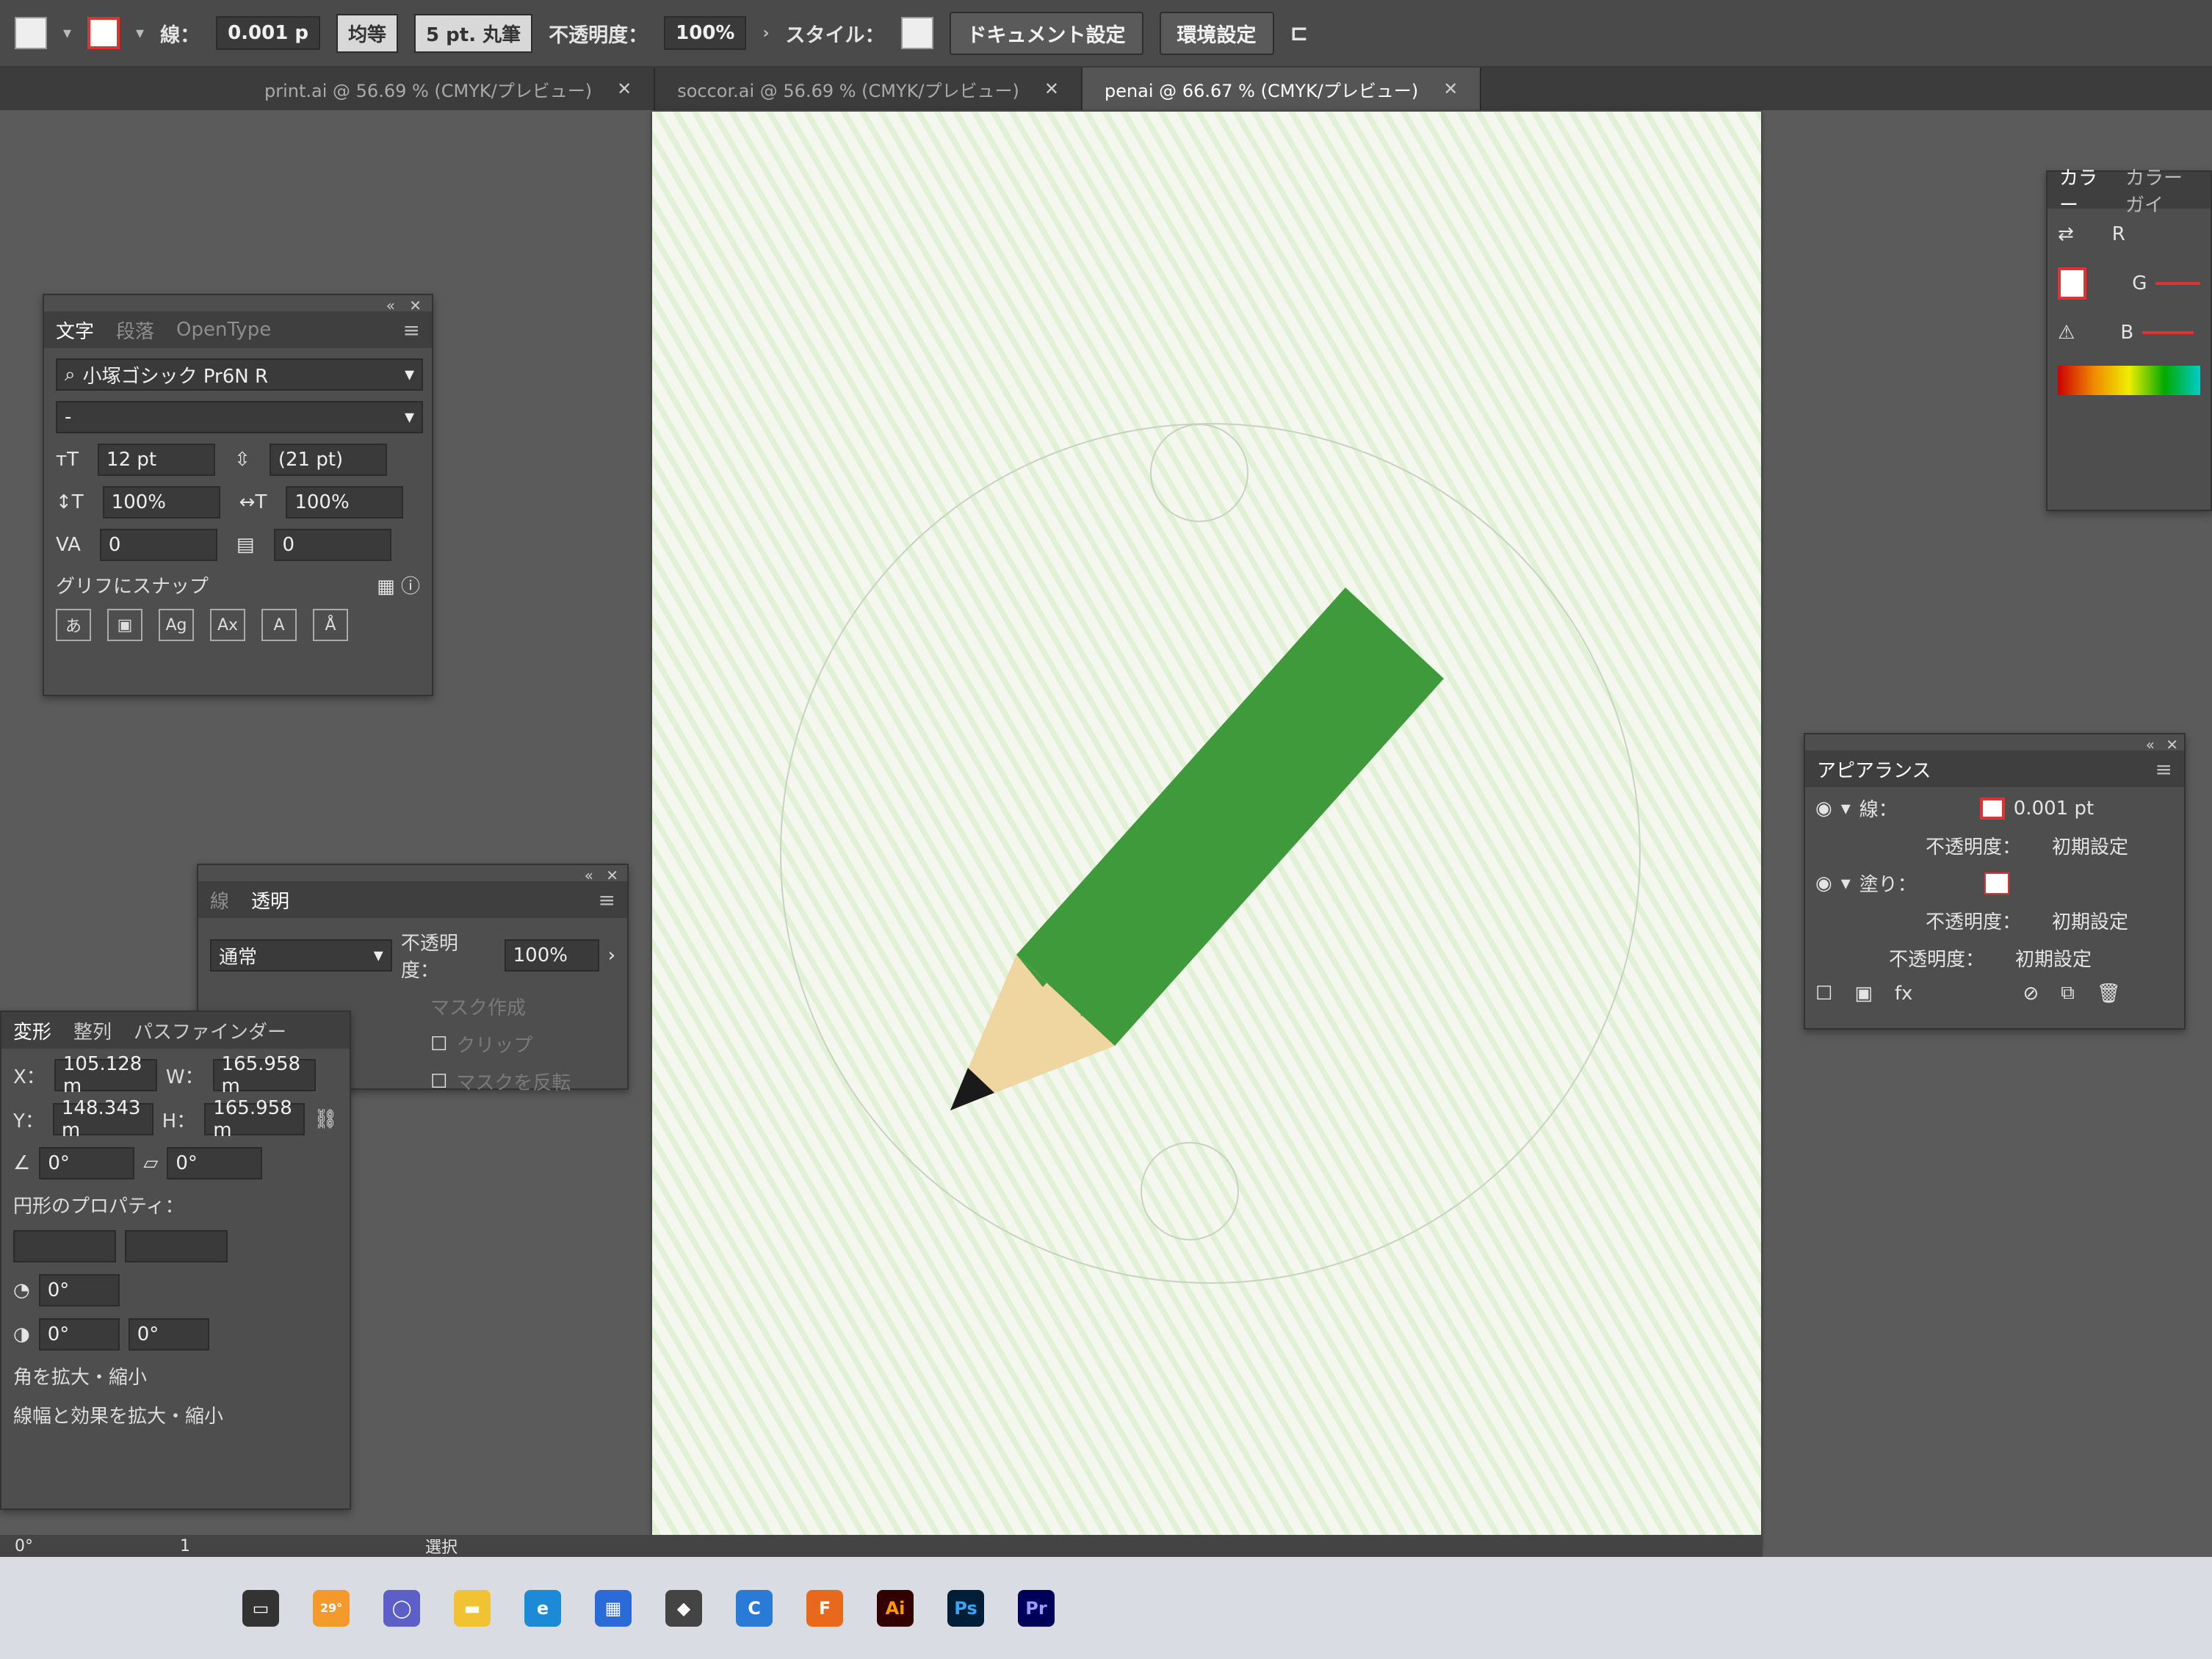 Image resolution: width=2212 pixels, height=1659 pixels. I want to click on g-slider, so click(2177, 283).